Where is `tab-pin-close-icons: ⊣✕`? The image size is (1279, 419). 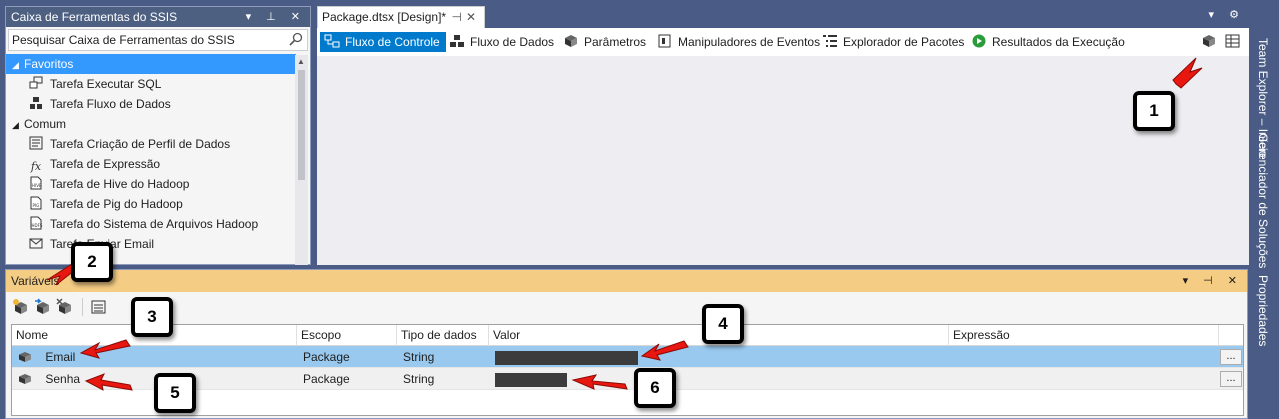 tab-pin-close-icons: ⊣✕ is located at coordinates (465, 17).